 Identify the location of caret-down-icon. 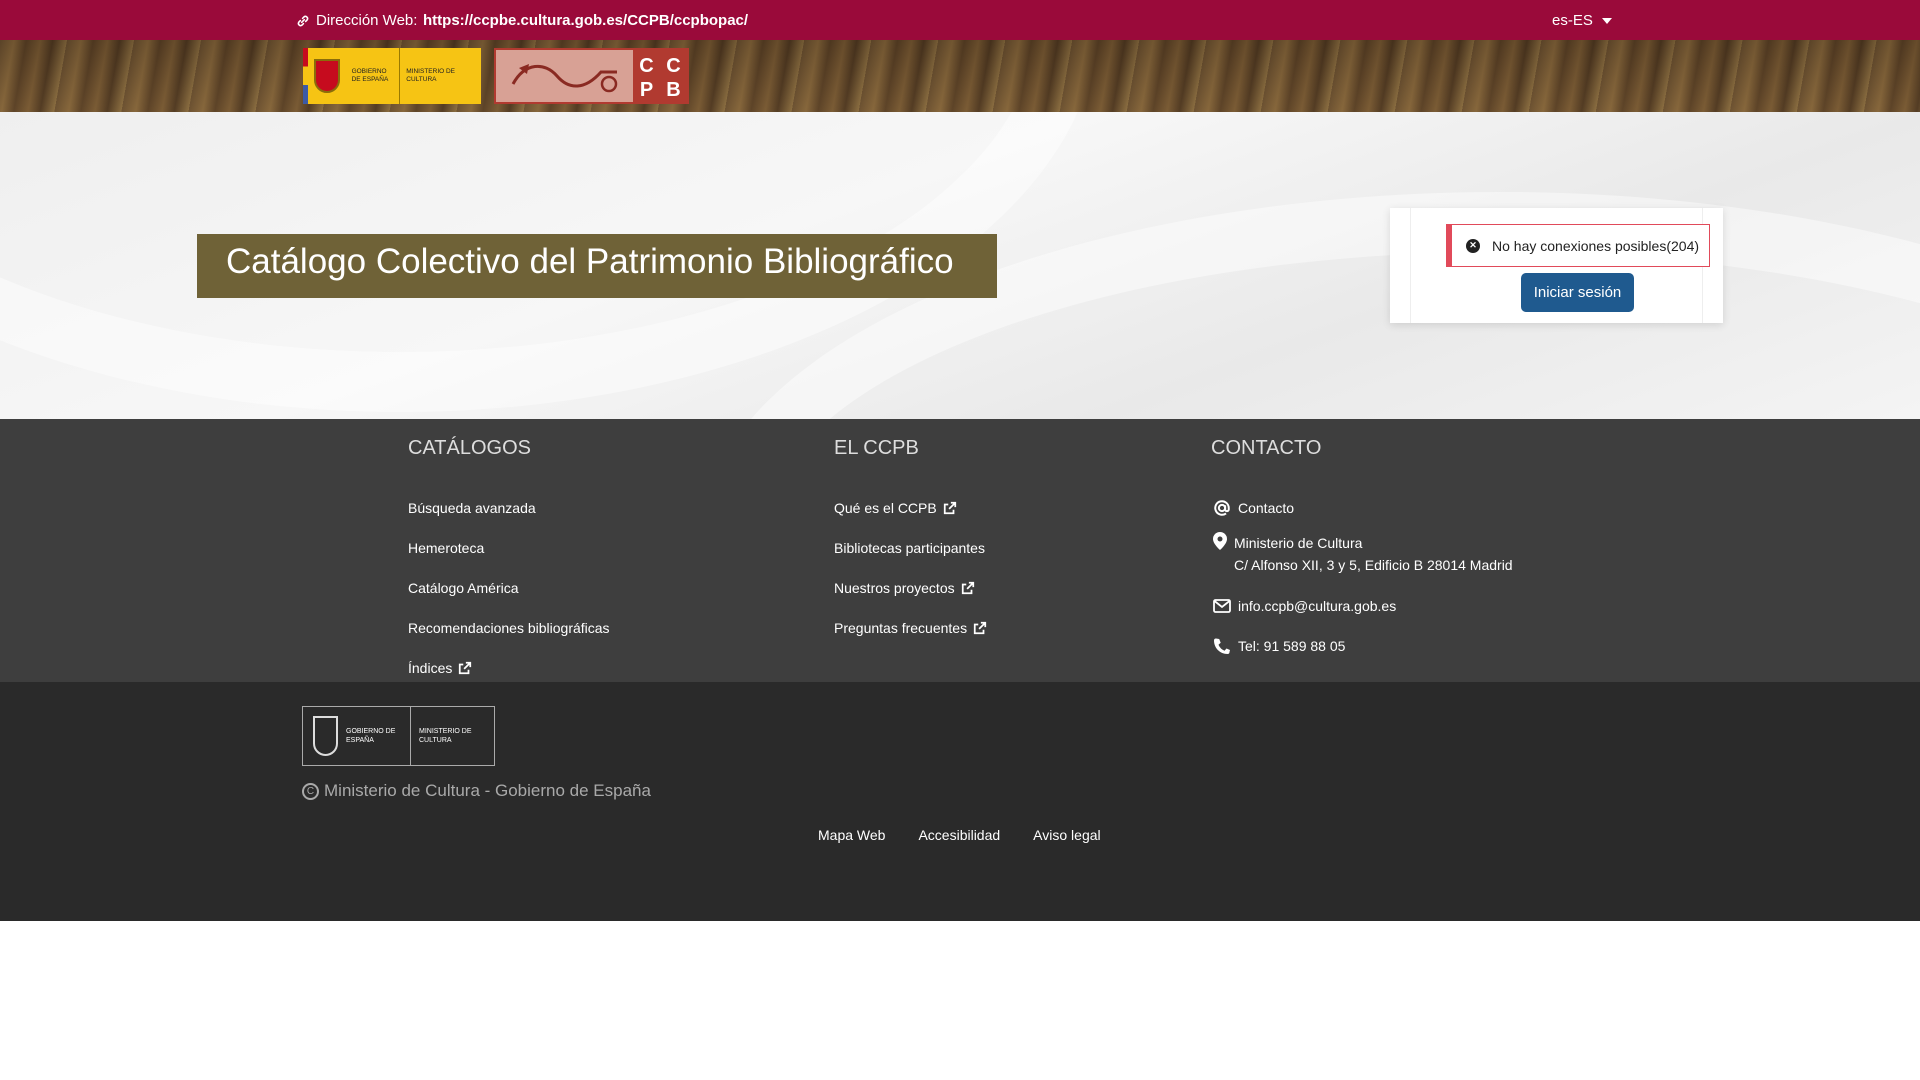
(1606, 20).